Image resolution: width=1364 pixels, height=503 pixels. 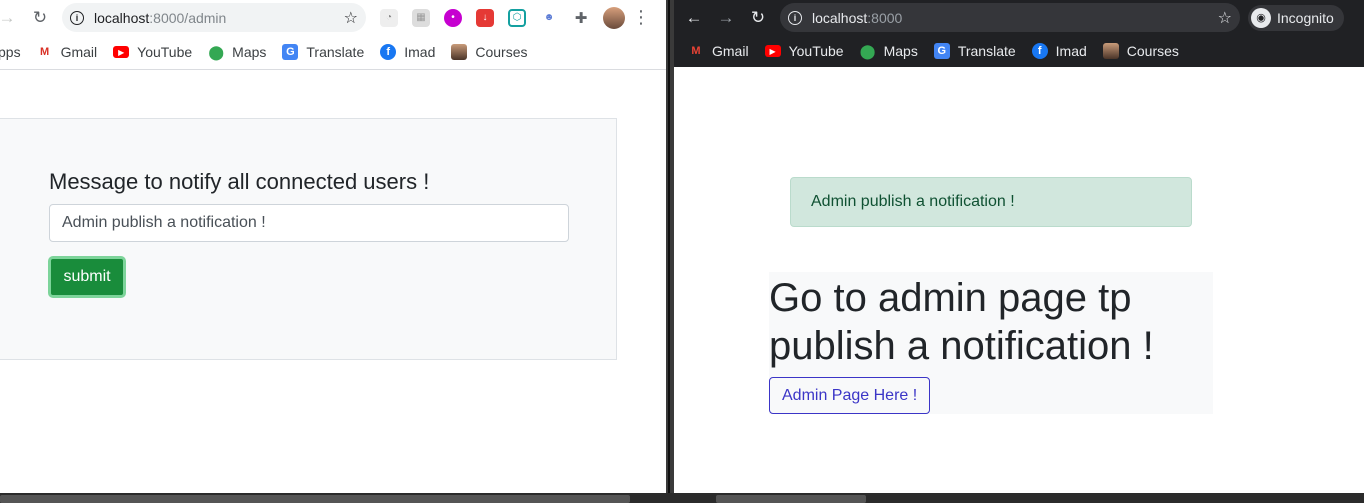 I want to click on incognito-indicator: ◉ Incognito, so click(x=1296, y=17).